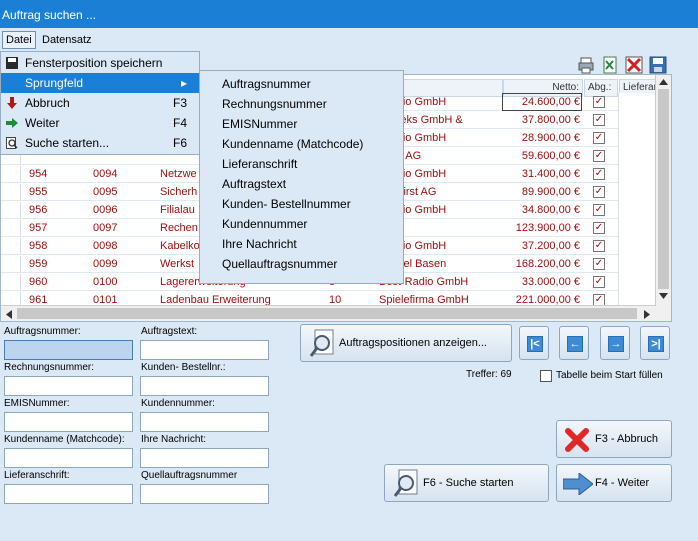 The height and width of the screenshot is (541, 698). What do you see at coordinates (546, 376) in the screenshot?
I see `tabelle-beim-start-checkbox` at bounding box center [546, 376].